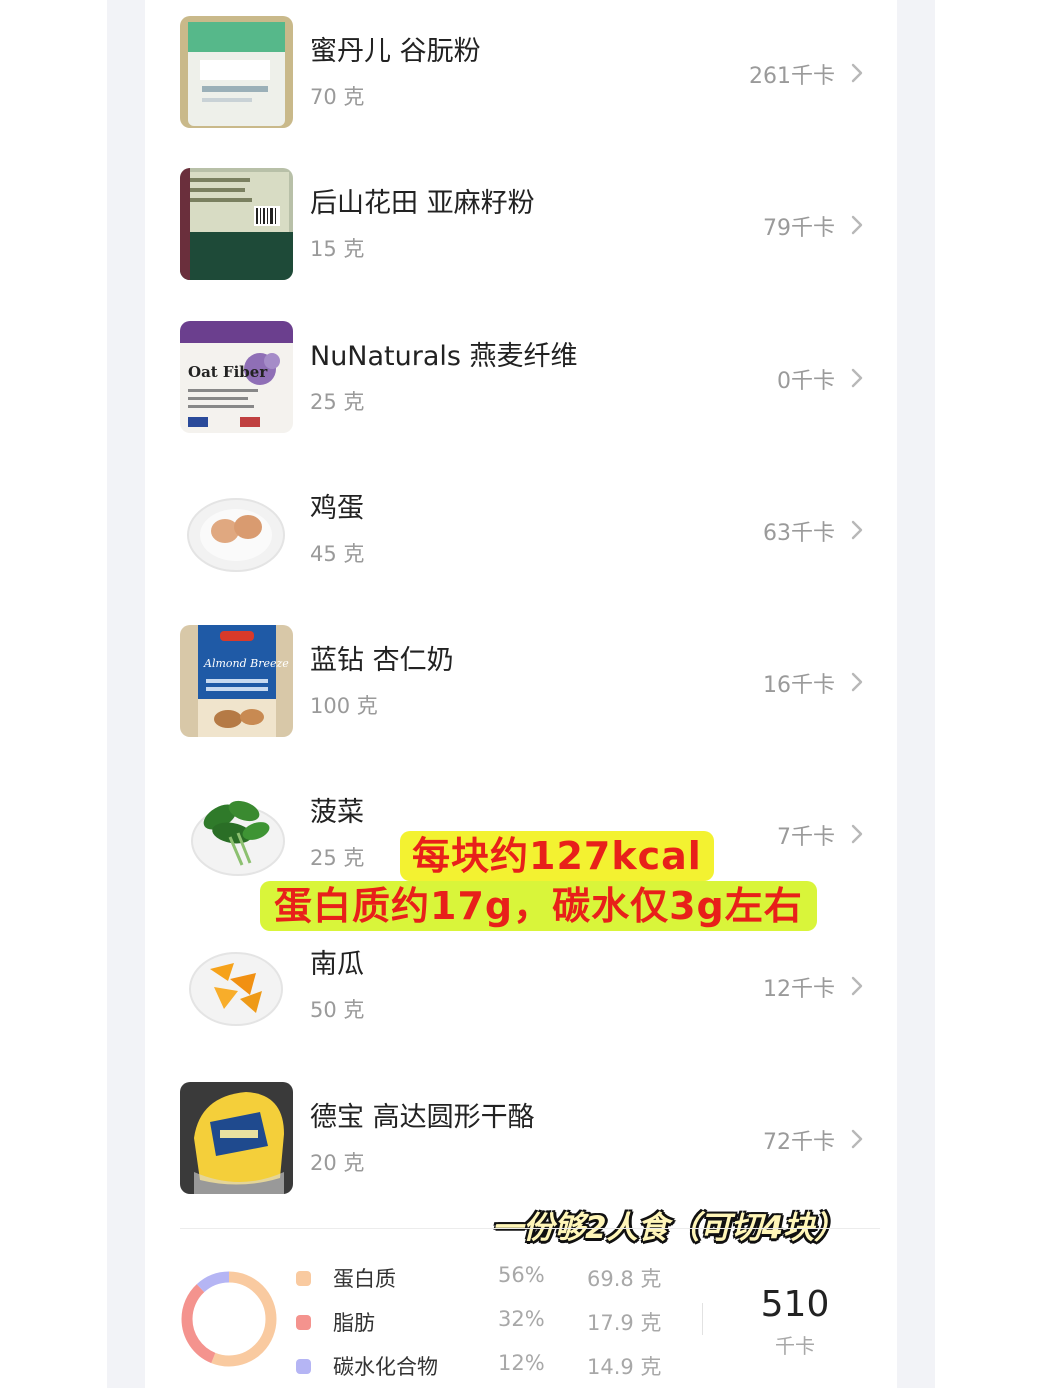 Image resolution: width=1041 pixels, height=1388 pixels. I want to click on macro-name: 脂肪, so click(354, 1323).